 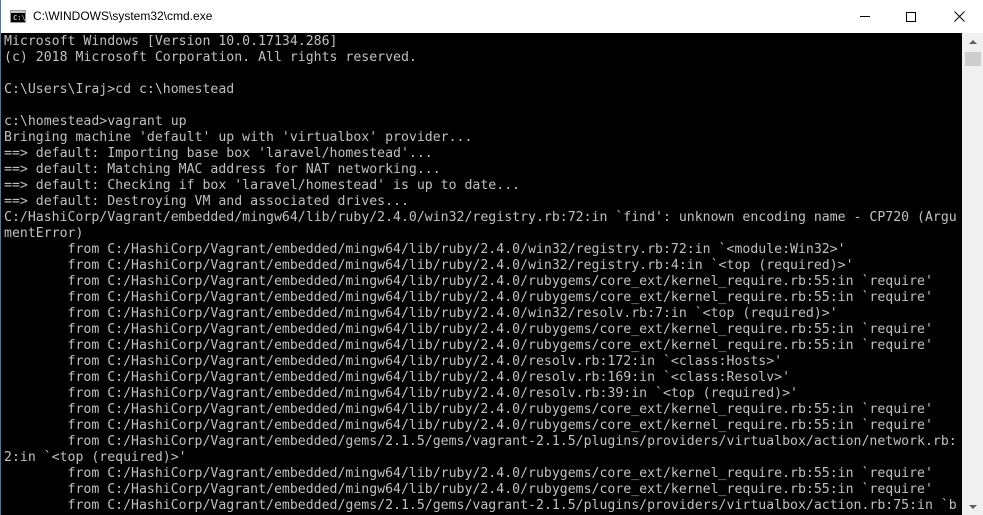 I want to click on vertical-scrollbar, so click(x=972, y=274).